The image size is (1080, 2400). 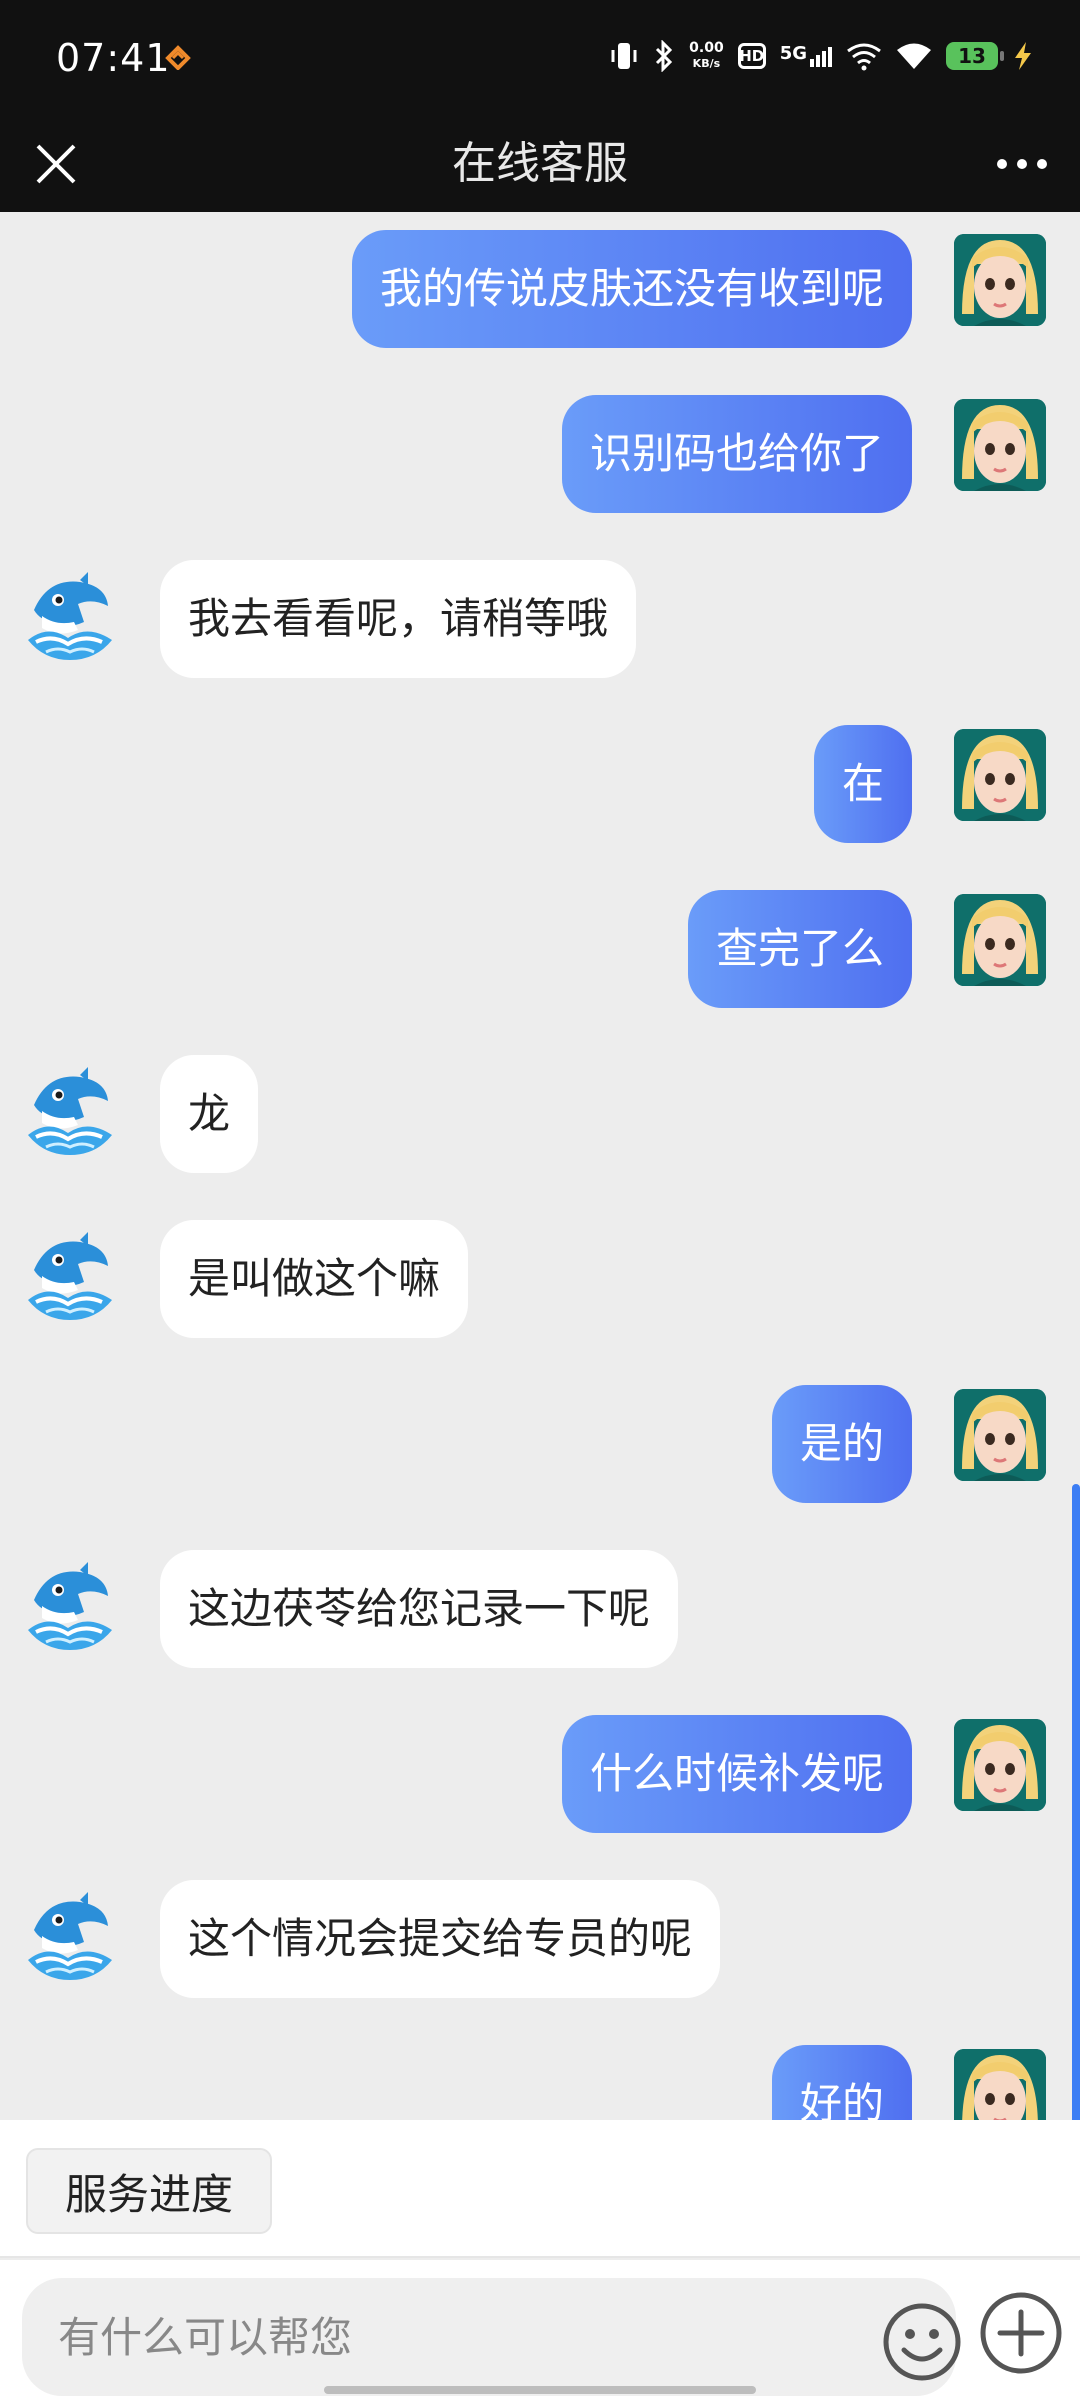 I want to click on agent-message-bubble: 这个情况会提交给专员的呢, so click(x=440, y=1939).